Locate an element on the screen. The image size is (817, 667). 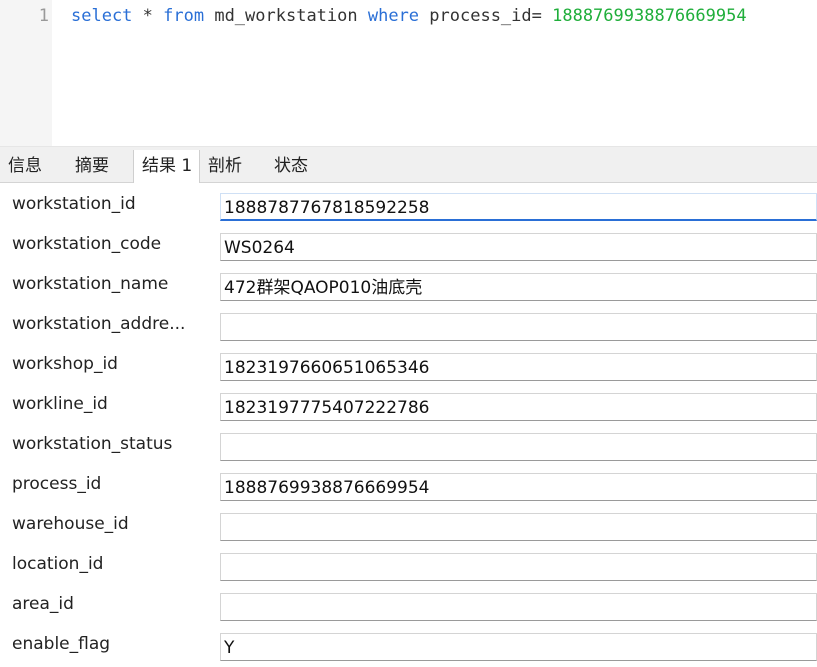
field-label: workline_id is located at coordinates (60, 404).